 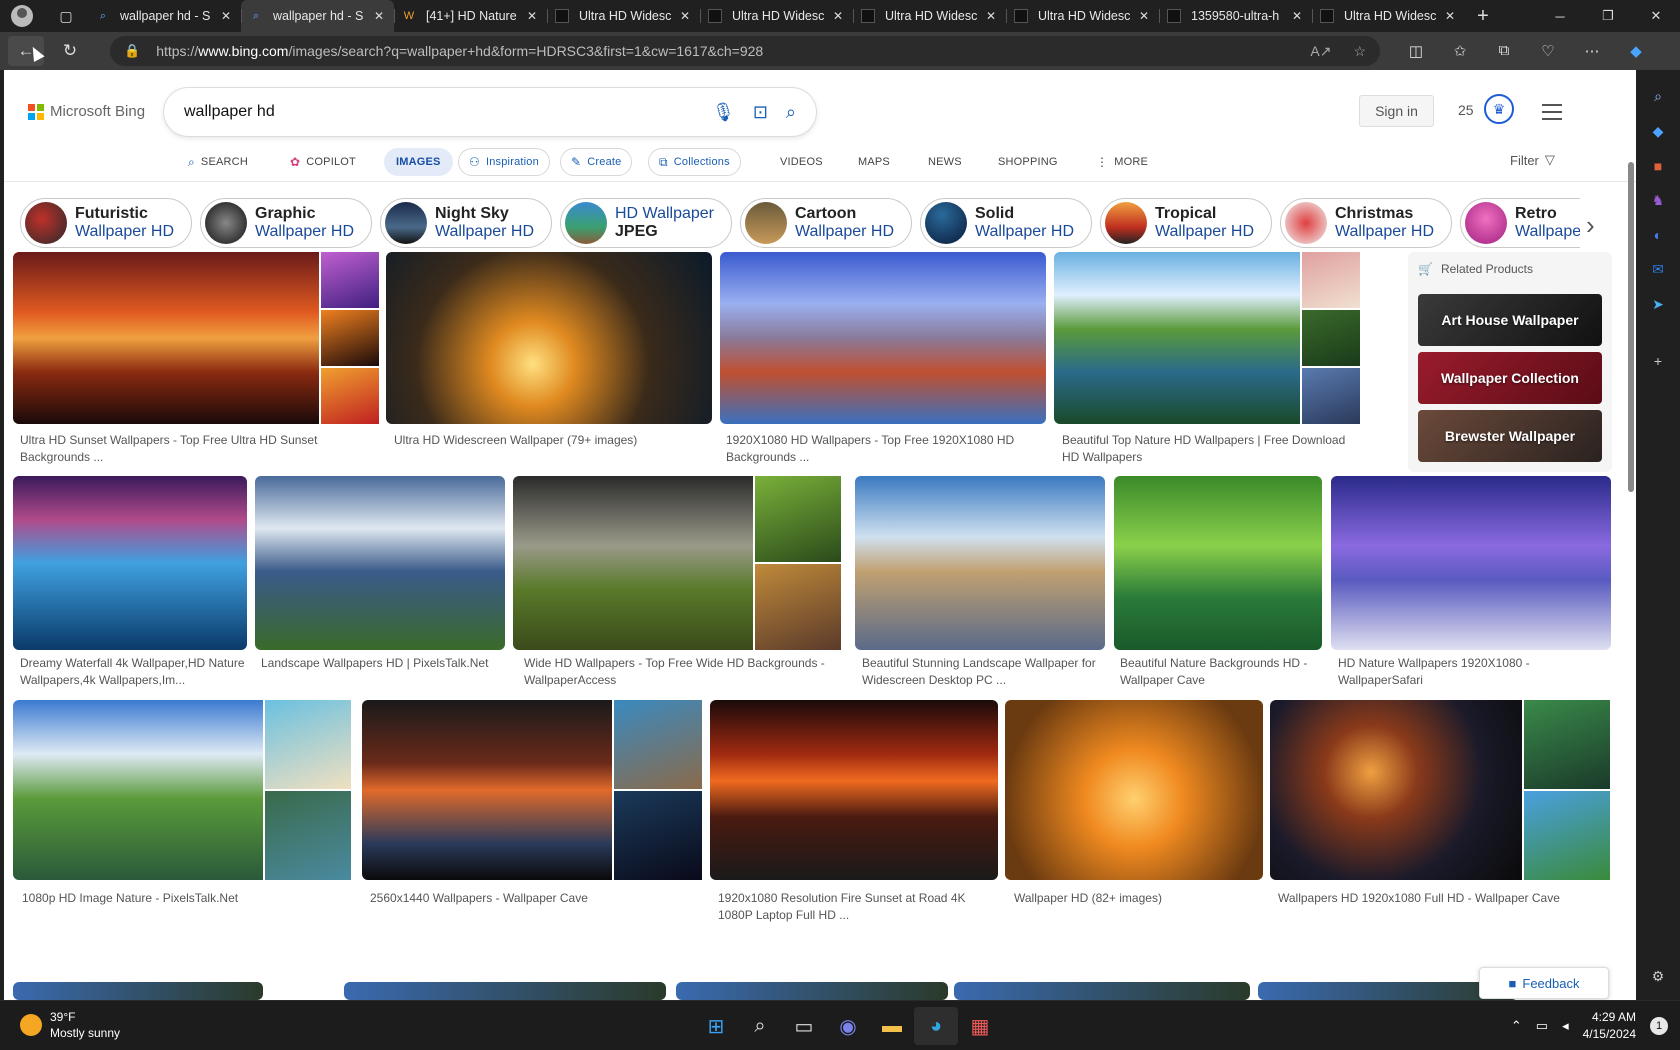 What do you see at coordinates (1659, 1026) in the screenshot?
I see `notification-badge: 1` at bounding box center [1659, 1026].